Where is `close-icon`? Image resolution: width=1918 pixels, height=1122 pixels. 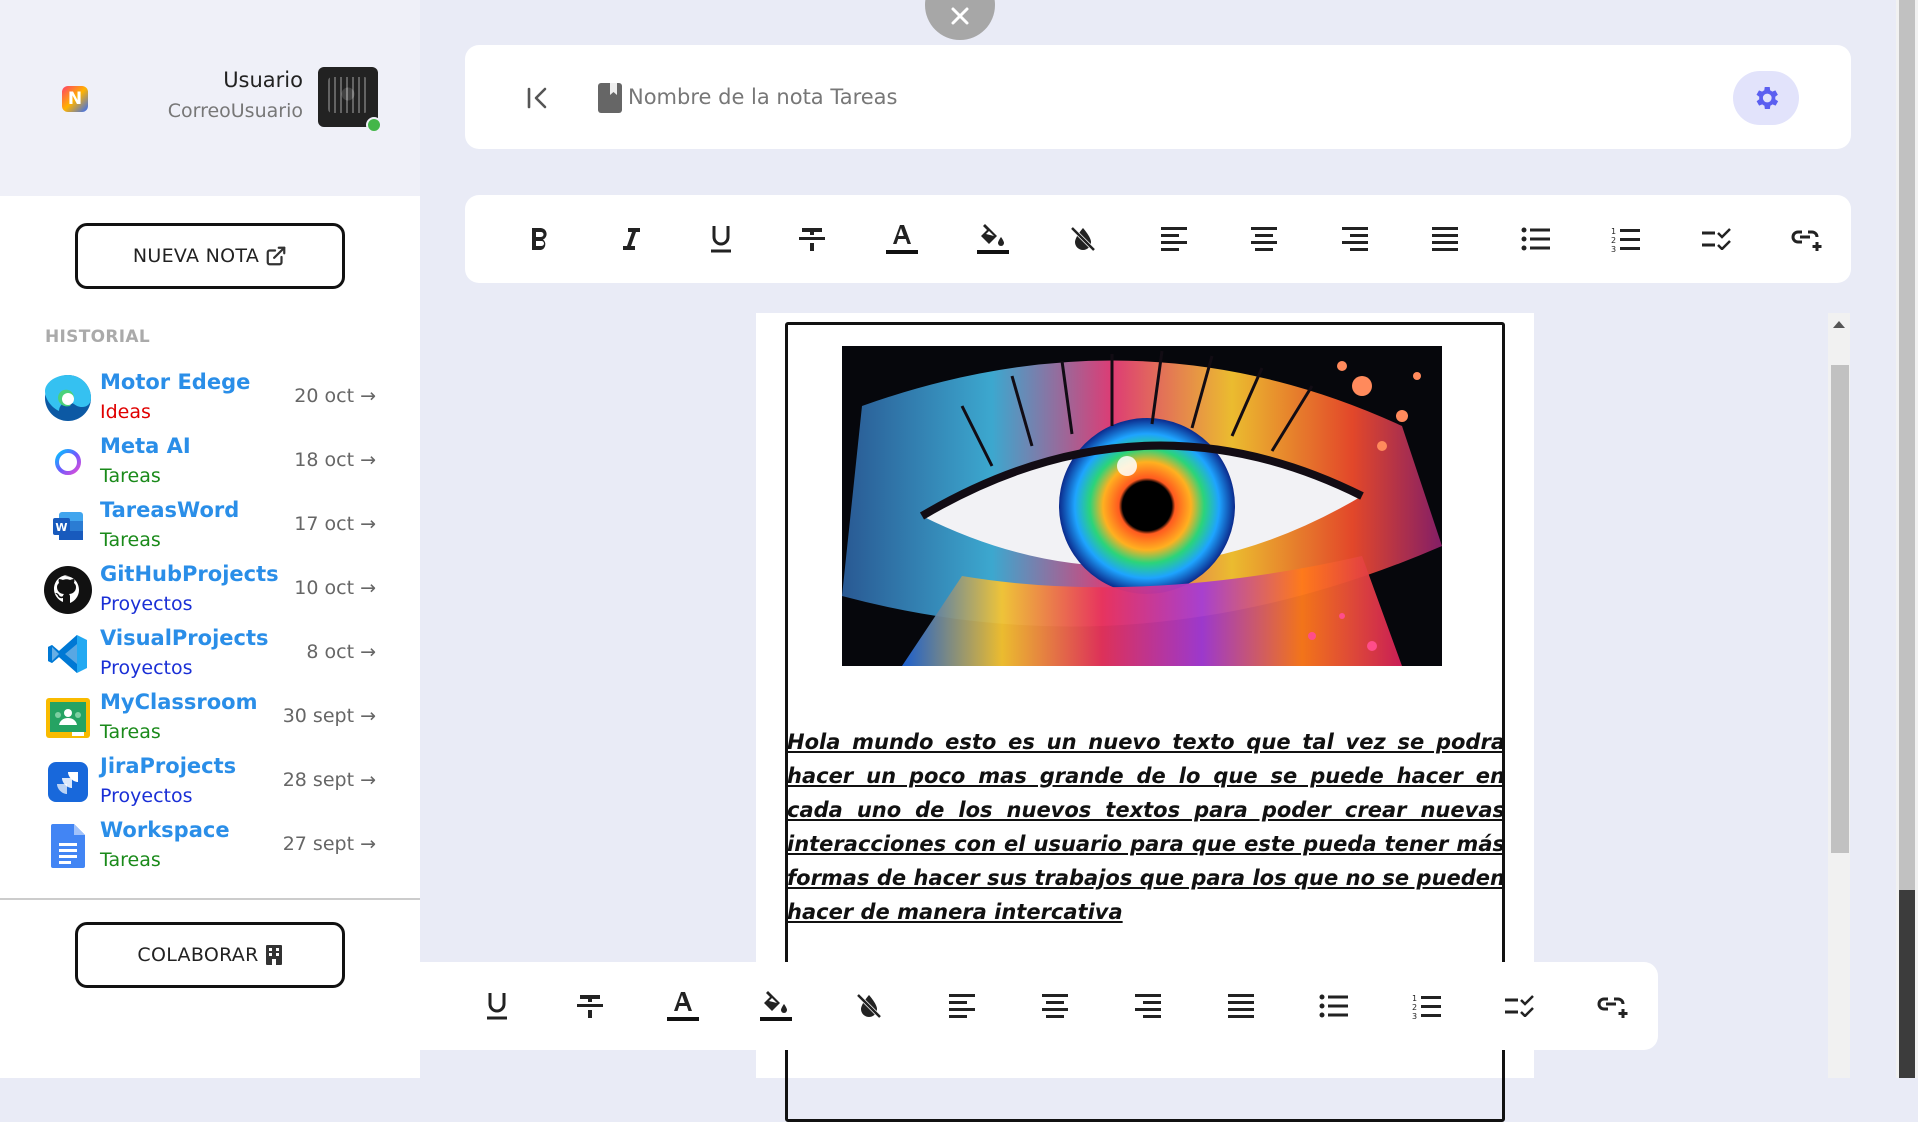
close-icon is located at coordinates (960, 16).